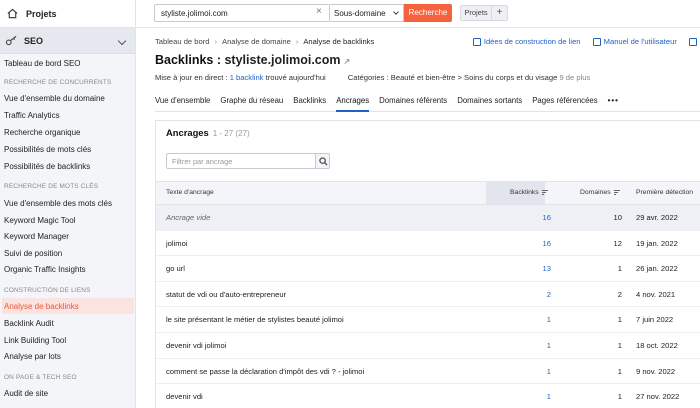 The height and width of the screenshot is (408, 700). Describe the element at coordinates (353, 102) in the screenshot. I see `tab-item: Ancrages` at that location.